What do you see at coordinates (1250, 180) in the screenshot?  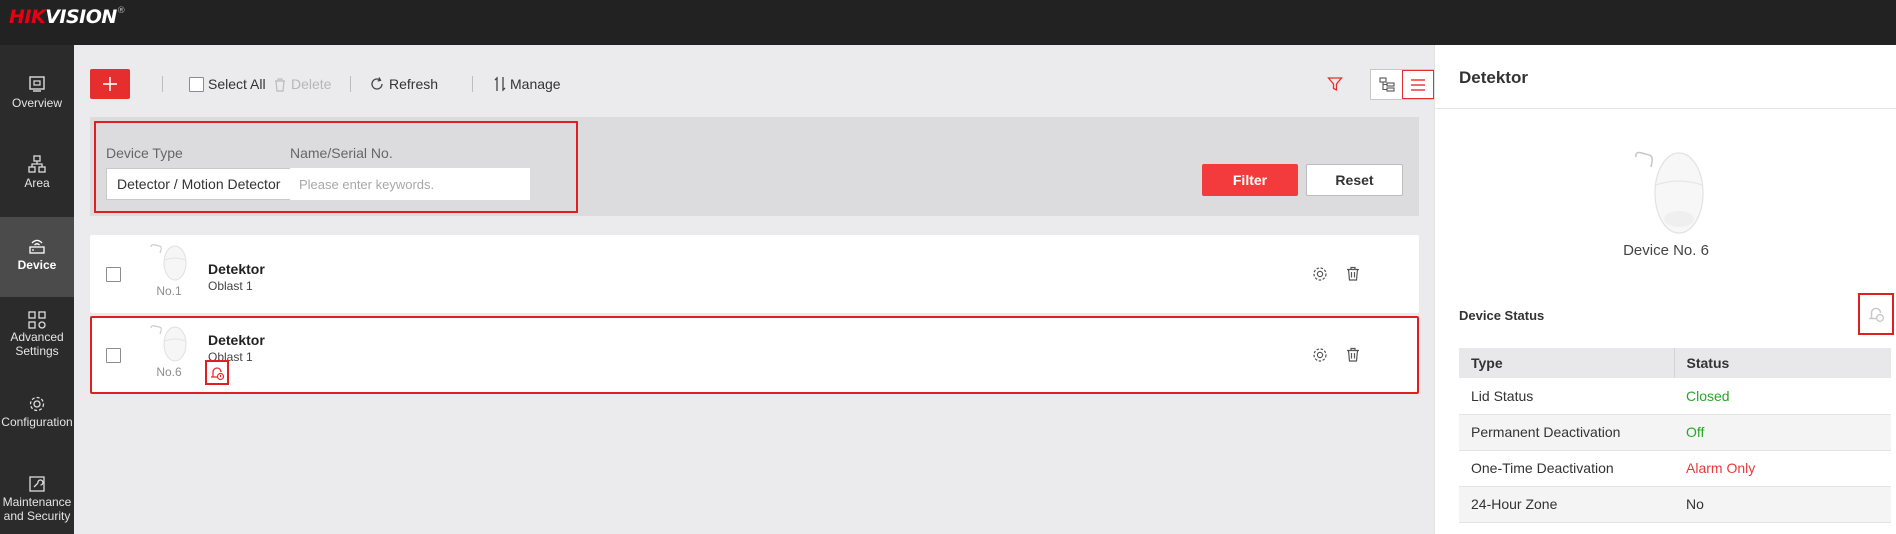 I see `filter-button: Filter` at bounding box center [1250, 180].